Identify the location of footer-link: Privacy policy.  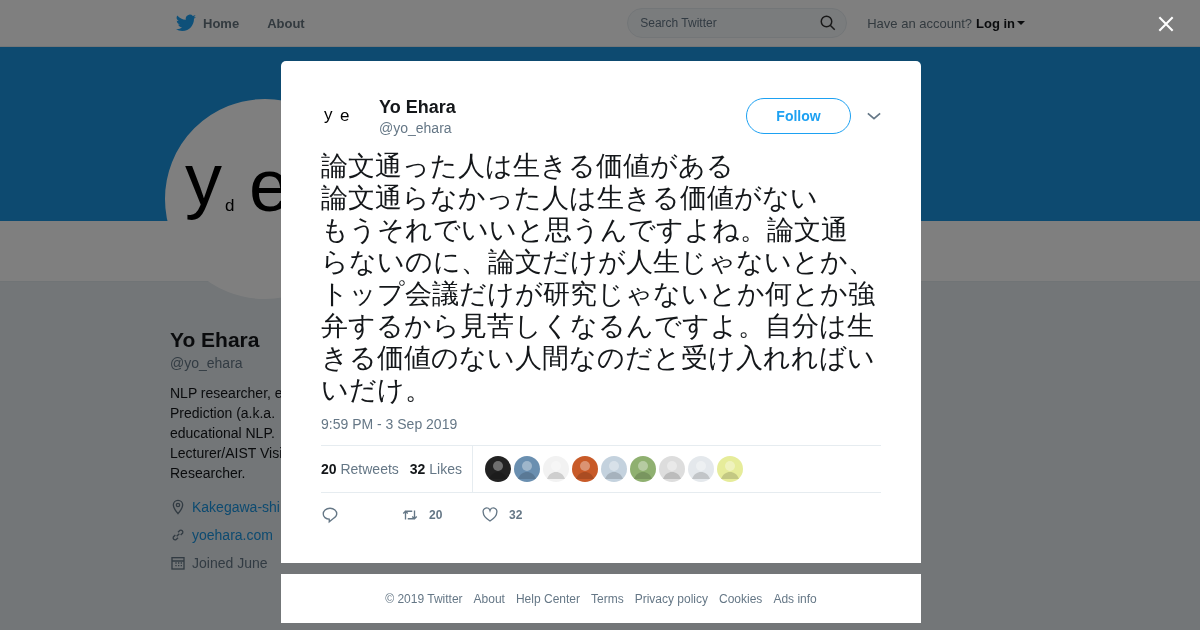
(671, 598).